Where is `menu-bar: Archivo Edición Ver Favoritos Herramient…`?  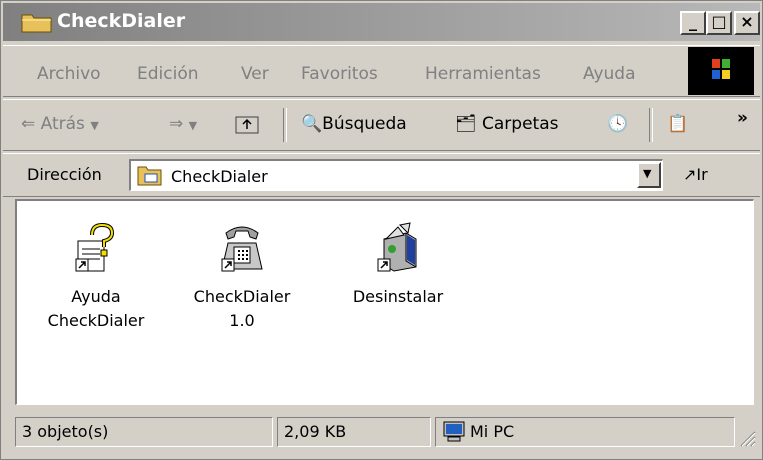 menu-bar: Archivo Edición Ver Favoritos Herramient… is located at coordinates (381, 71).